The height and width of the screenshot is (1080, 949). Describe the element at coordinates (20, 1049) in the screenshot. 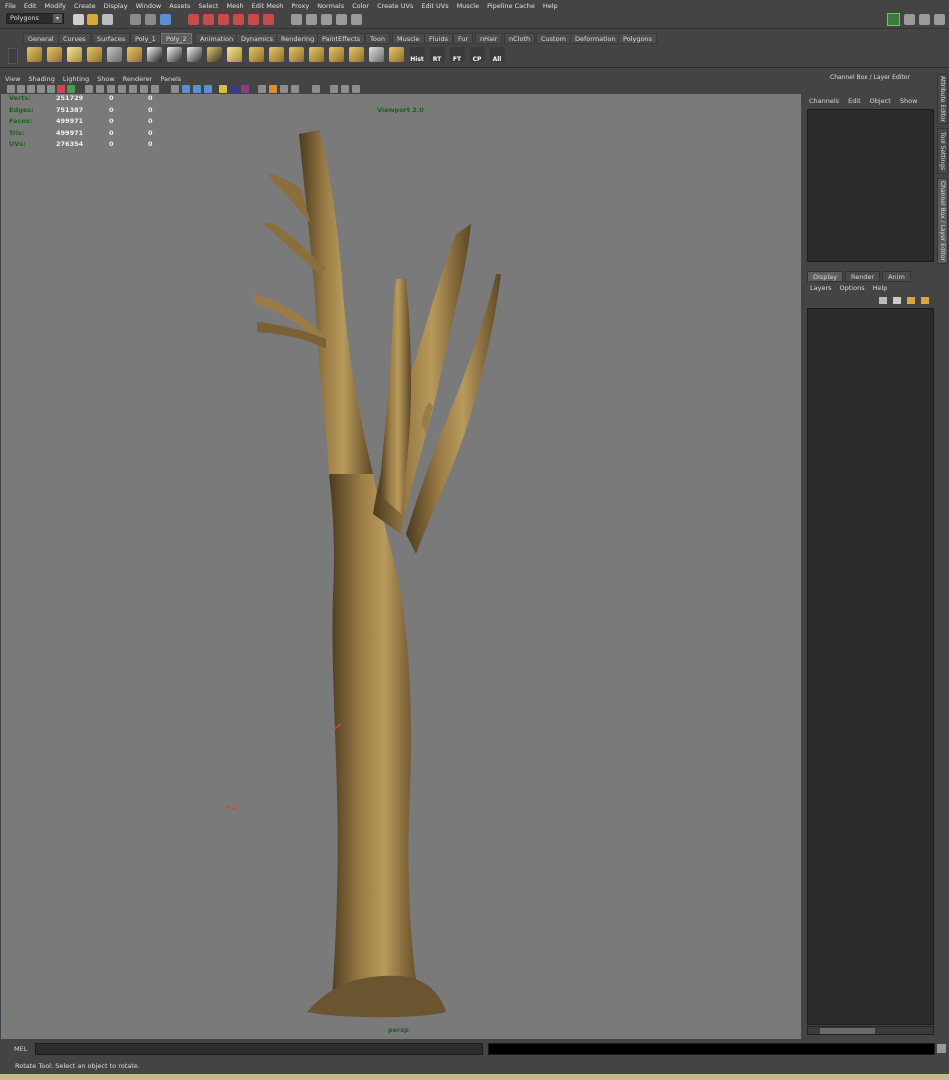

I see `script-language-label: MEL` at that location.